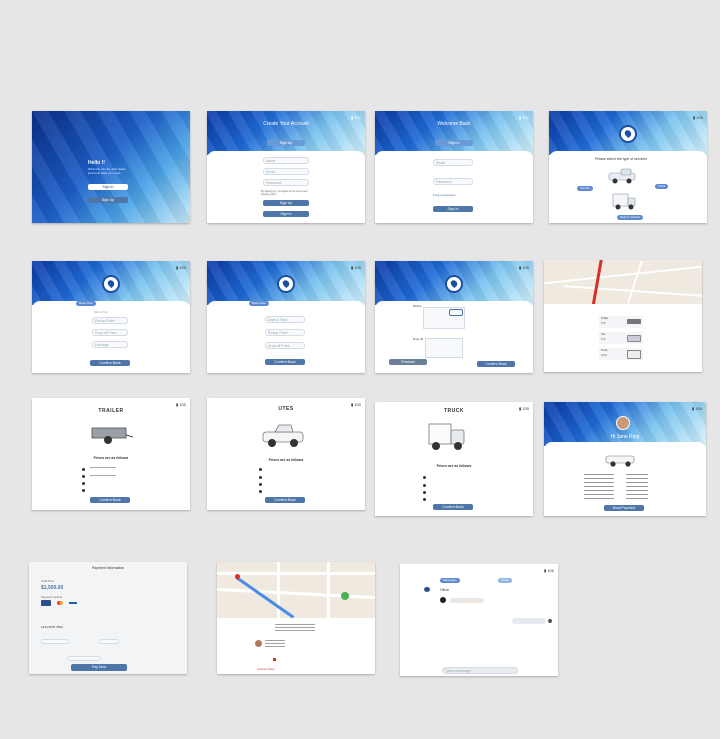  I want to click on signup-tab: Sign Up, so click(286, 143).